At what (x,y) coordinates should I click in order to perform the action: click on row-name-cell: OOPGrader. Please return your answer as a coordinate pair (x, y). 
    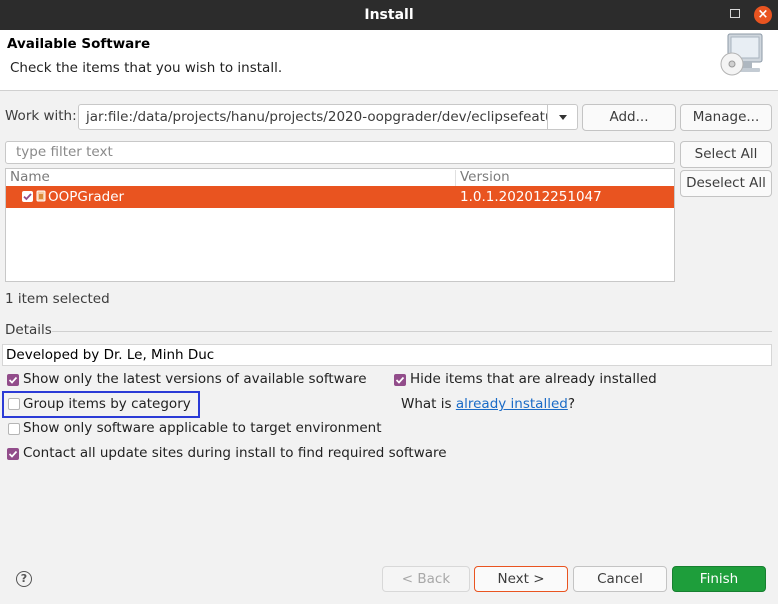
    Looking at the image, I should click on (86, 197).